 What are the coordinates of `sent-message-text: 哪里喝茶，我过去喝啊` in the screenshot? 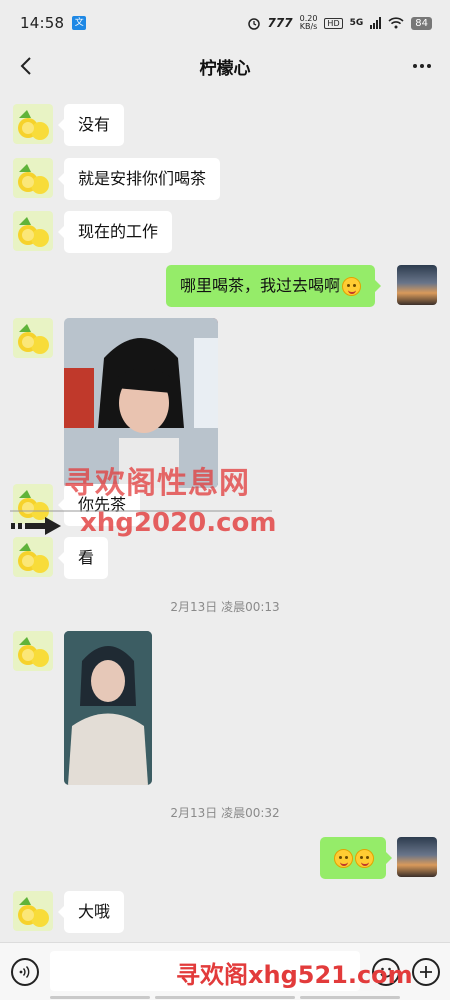 It's located at (260, 285).